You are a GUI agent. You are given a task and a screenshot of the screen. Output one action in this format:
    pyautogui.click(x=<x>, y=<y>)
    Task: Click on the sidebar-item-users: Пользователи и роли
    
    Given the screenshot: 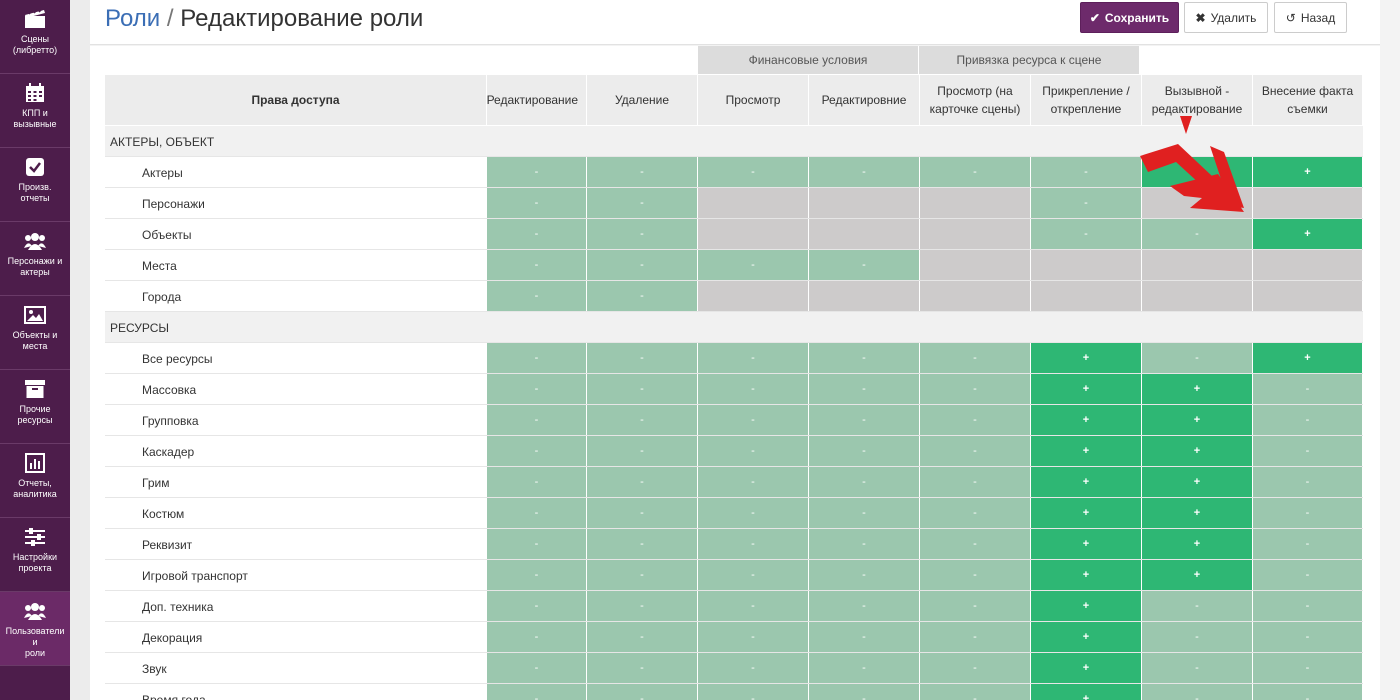 What is the action you would take?
    pyautogui.click(x=35, y=629)
    